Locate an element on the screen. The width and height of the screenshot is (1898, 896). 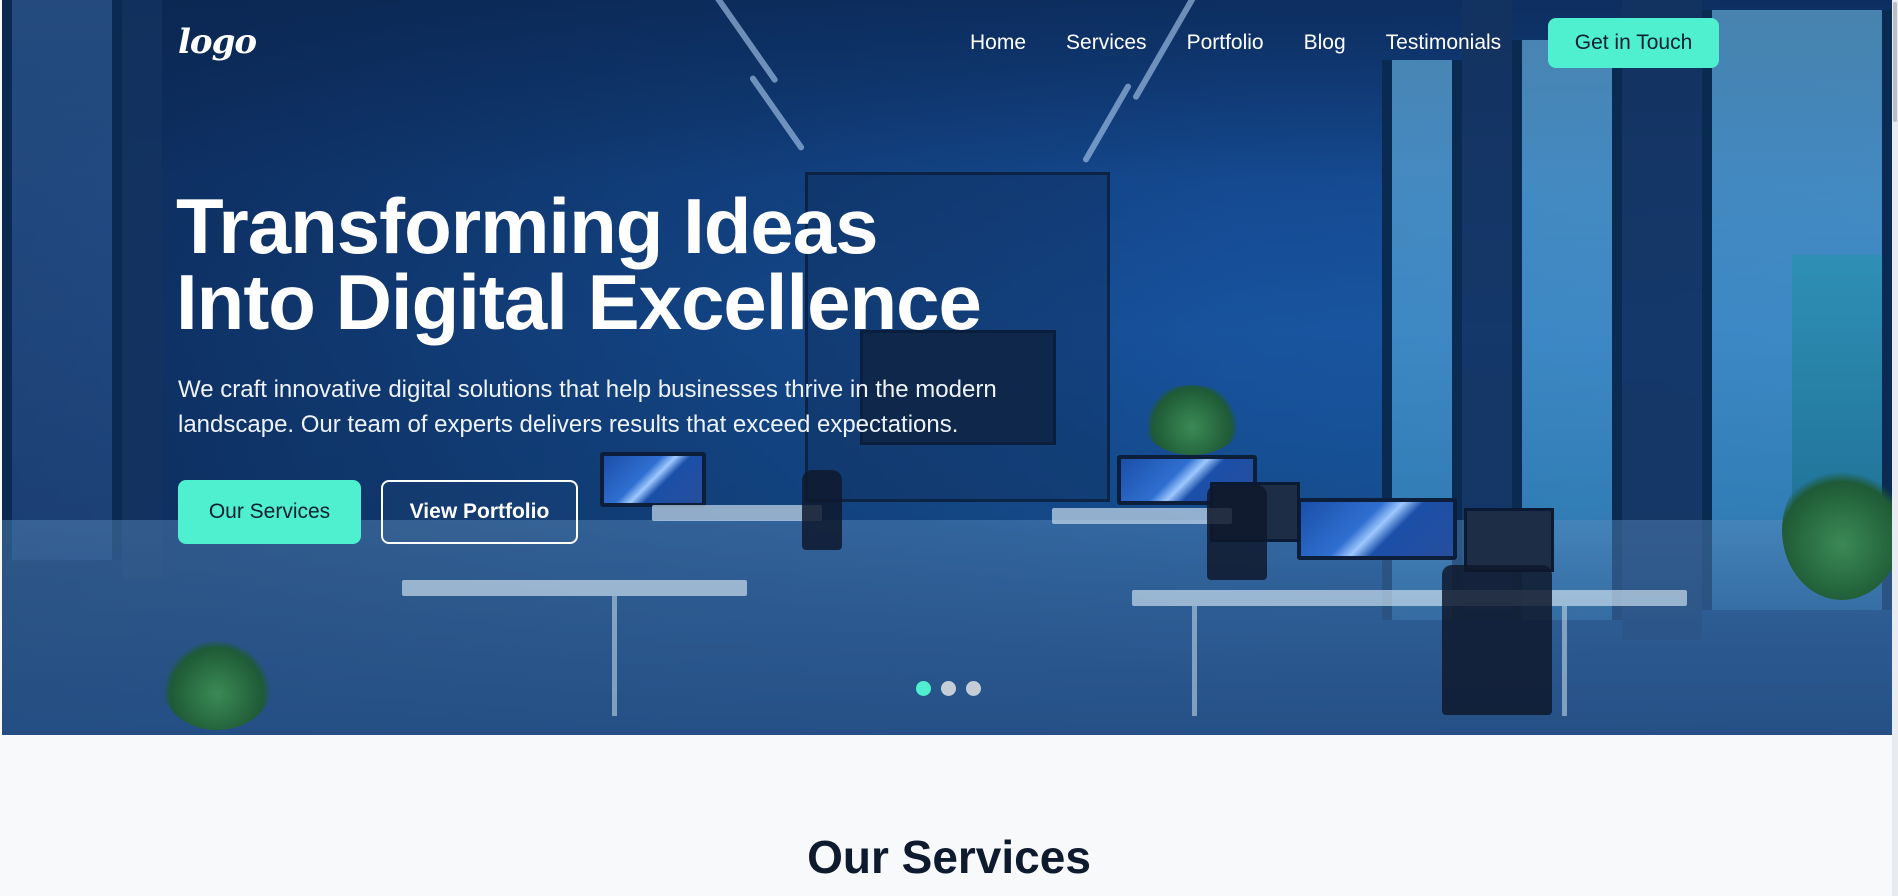
nav-item-home: Home is located at coordinates (998, 43).